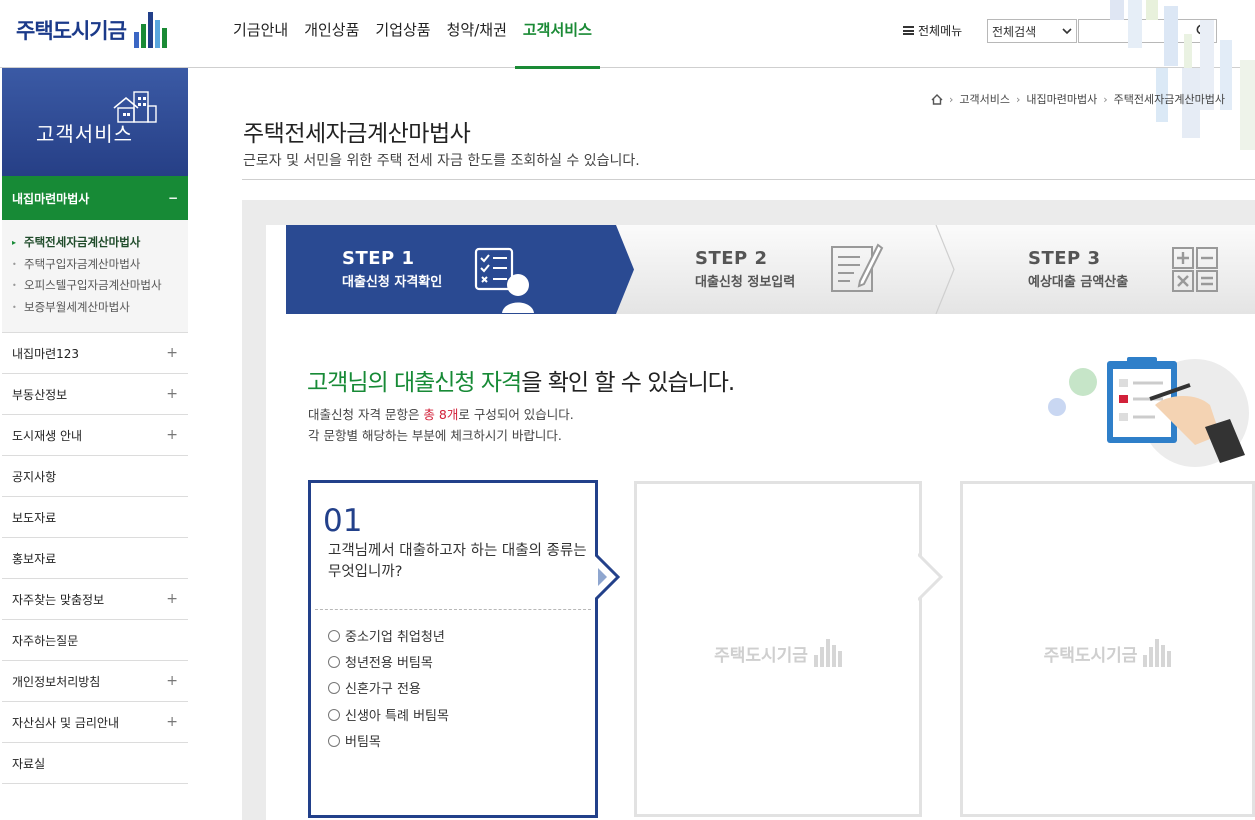 This screenshot has height=820, width=1255. I want to click on sidebar-item-label: 자료실, so click(29, 763).